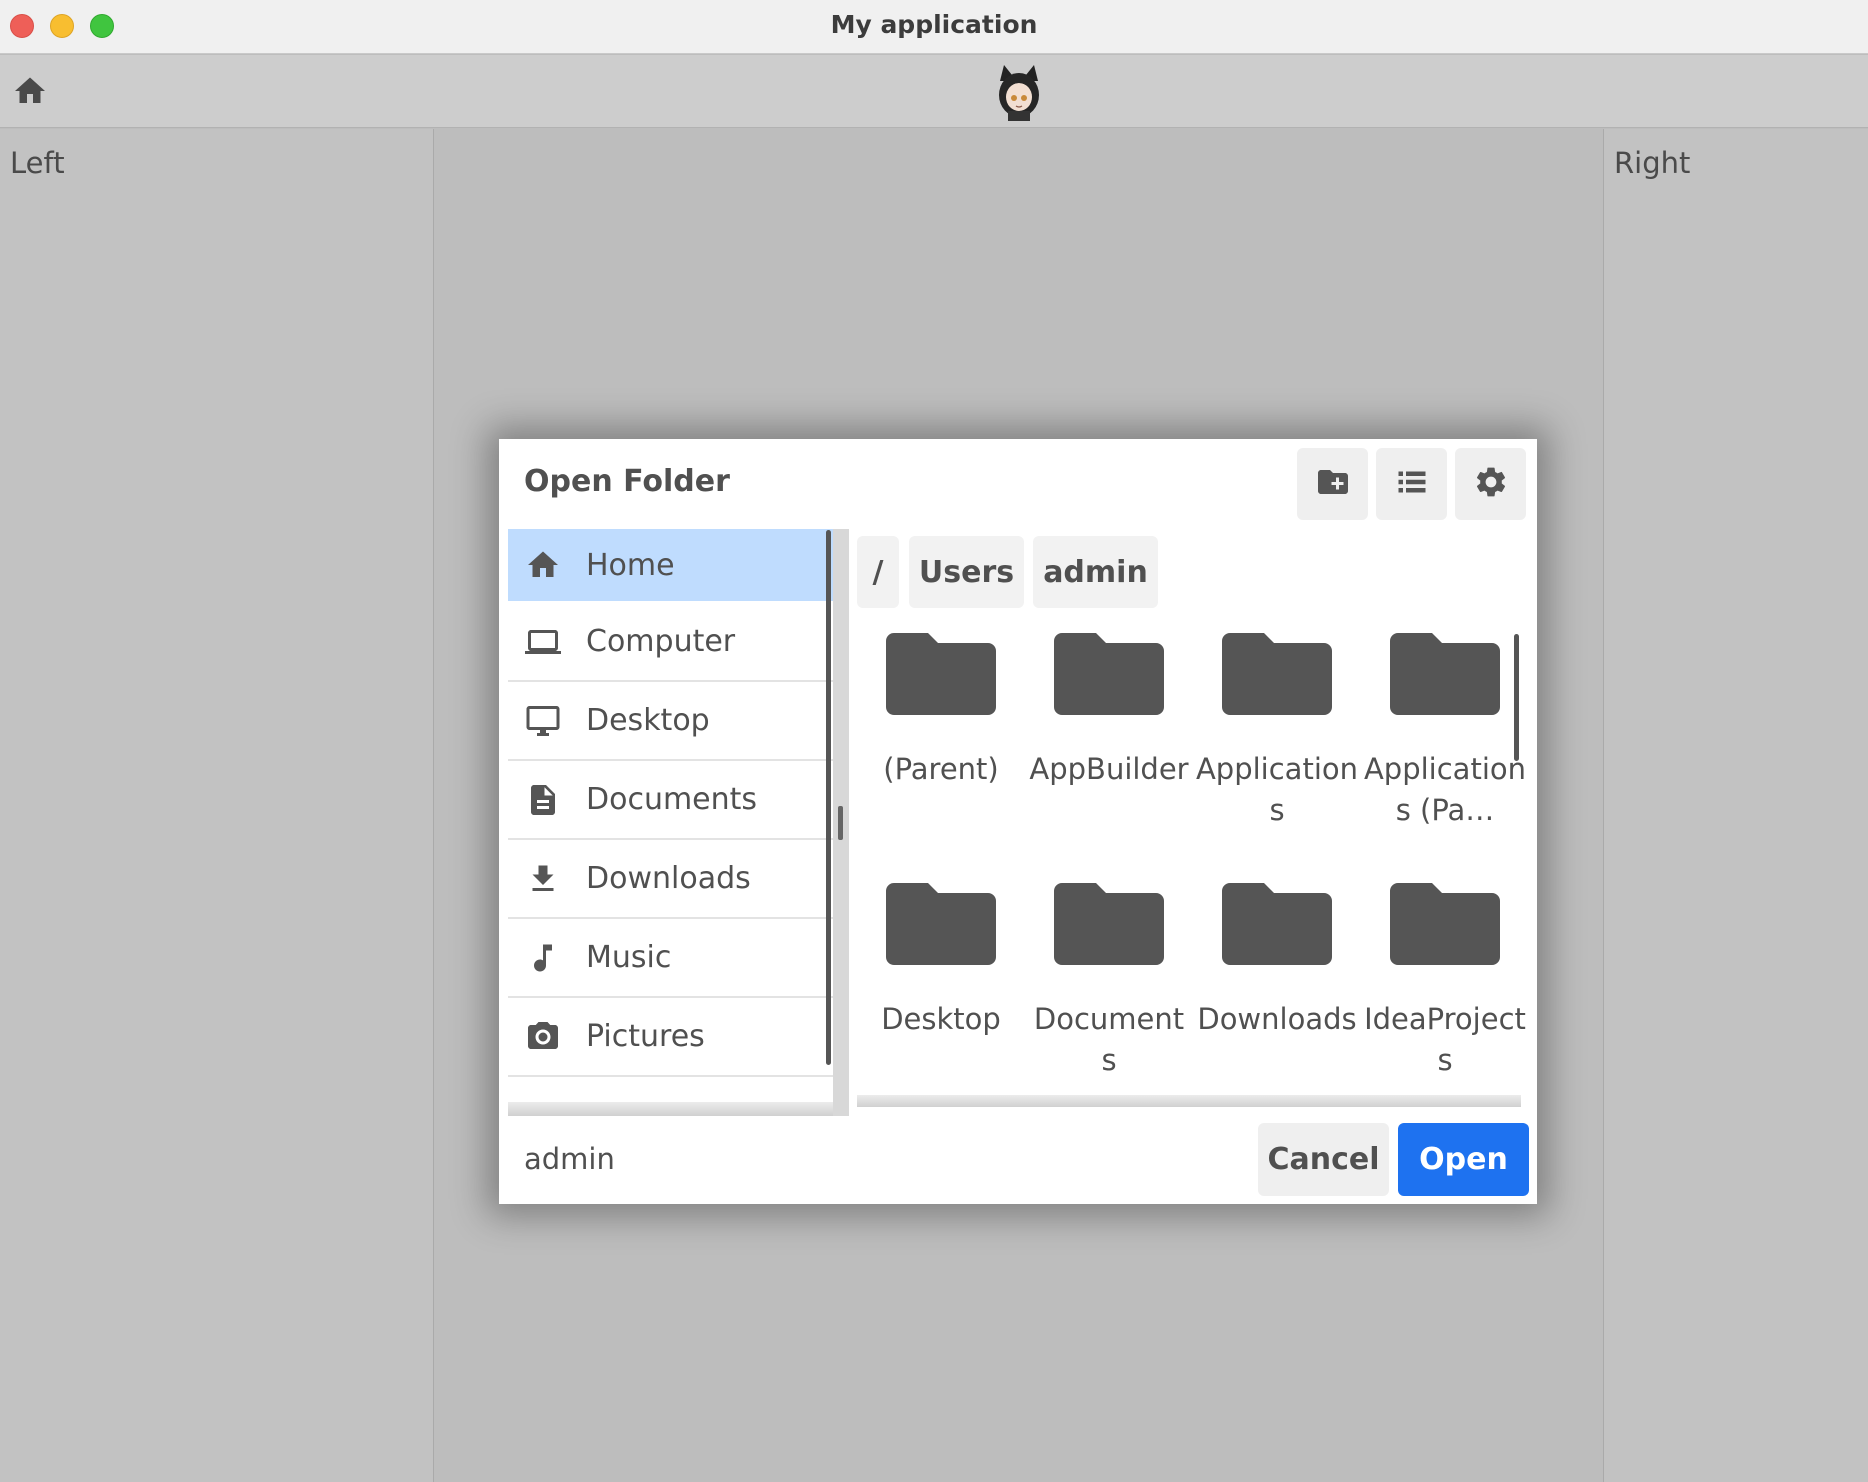 The image size is (1868, 1482). I want to click on sidebar-item-pictures: Pictures, so click(670, 1037).